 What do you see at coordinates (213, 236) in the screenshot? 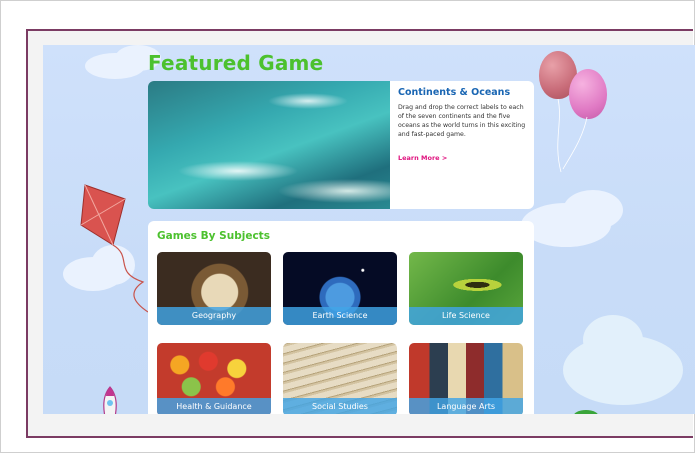
I see `subjects-heading: Games By Subjects` at bounding box center [213, 236].